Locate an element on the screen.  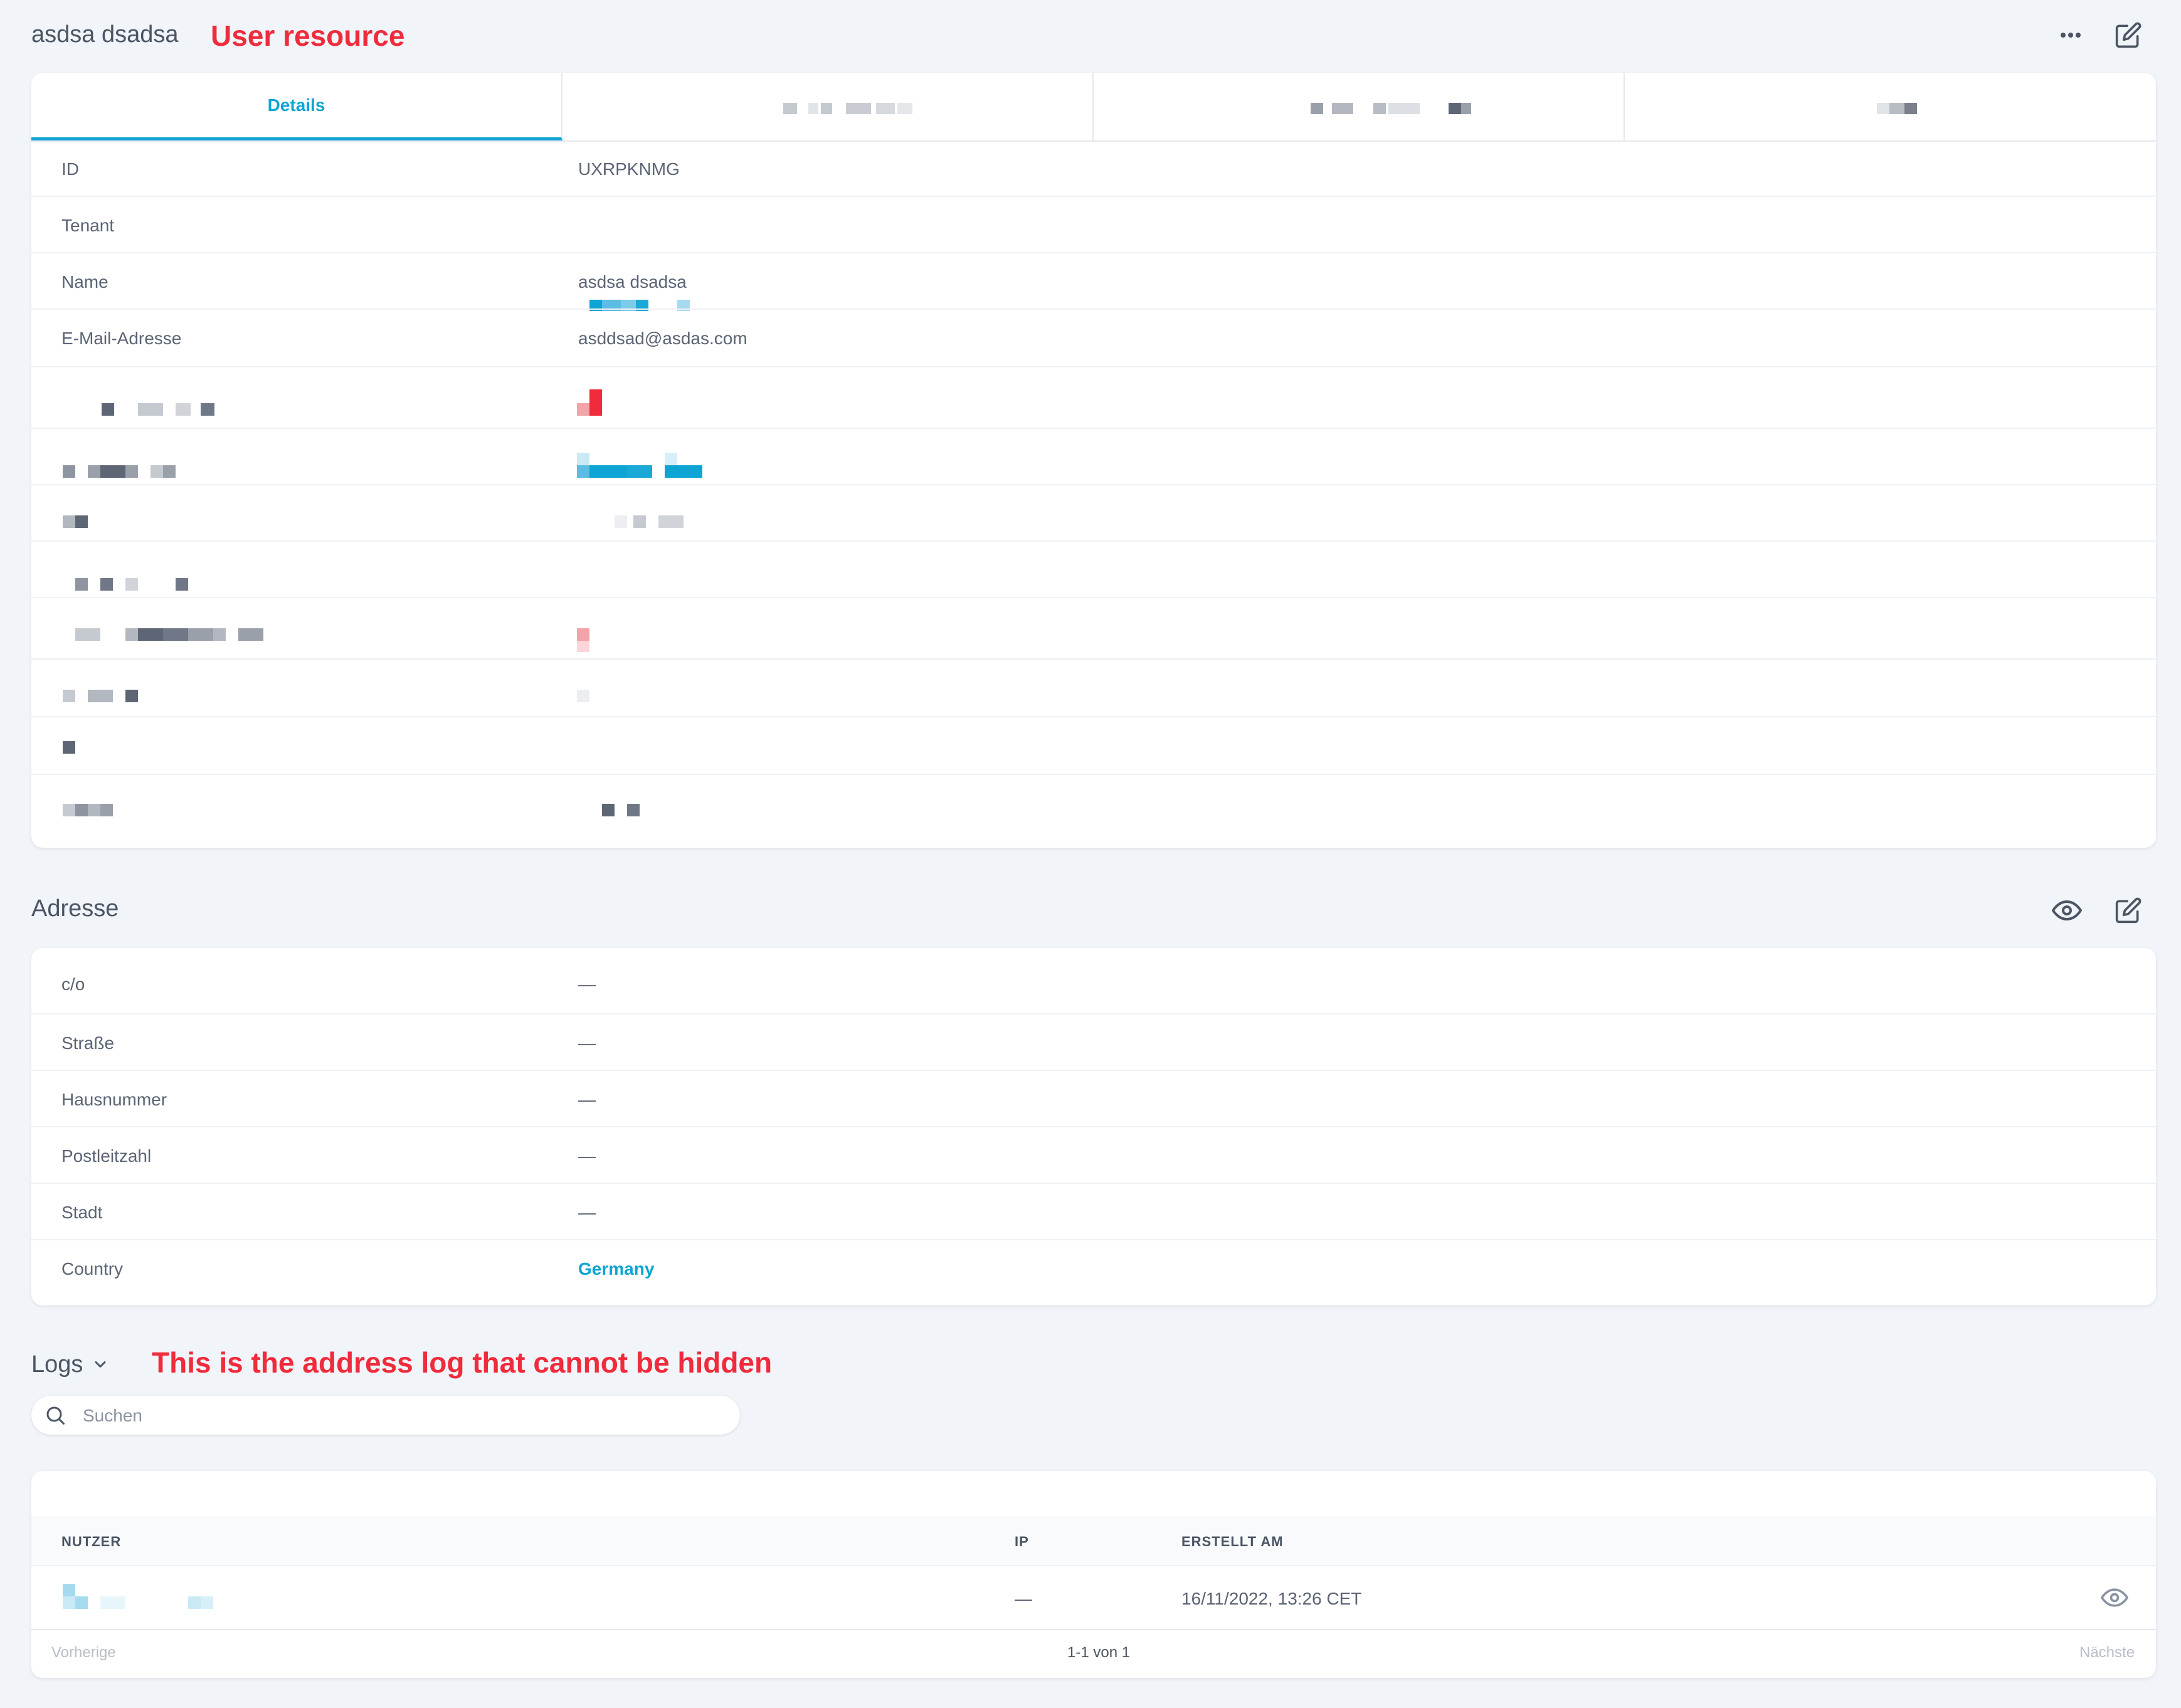
detail-row-tenant: Tenant is located at coordinates (1093, 254).